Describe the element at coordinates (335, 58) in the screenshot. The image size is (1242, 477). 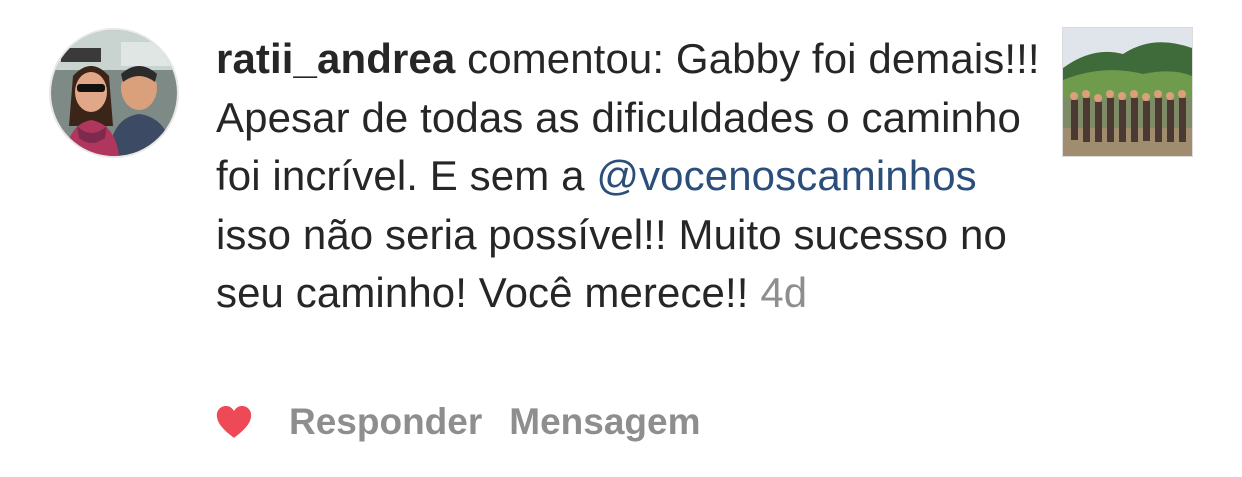
I see `comment-username: ratii_andrea` at that location.